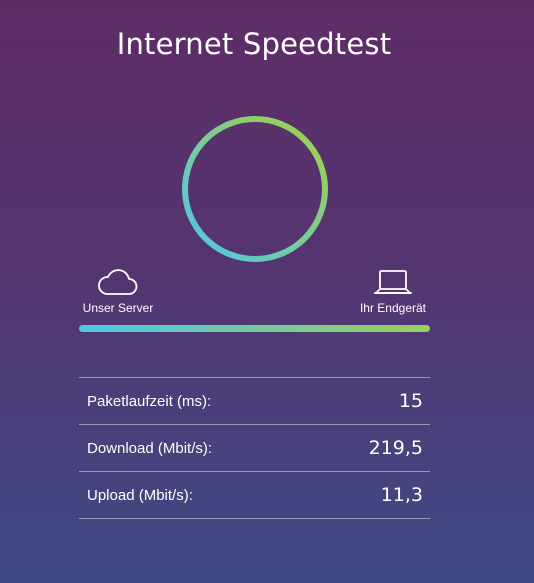 The height and width of the screenshot is (583, 534). I want to click on result-row: Download (Mbit/s): 219,5, so click(254, 448).